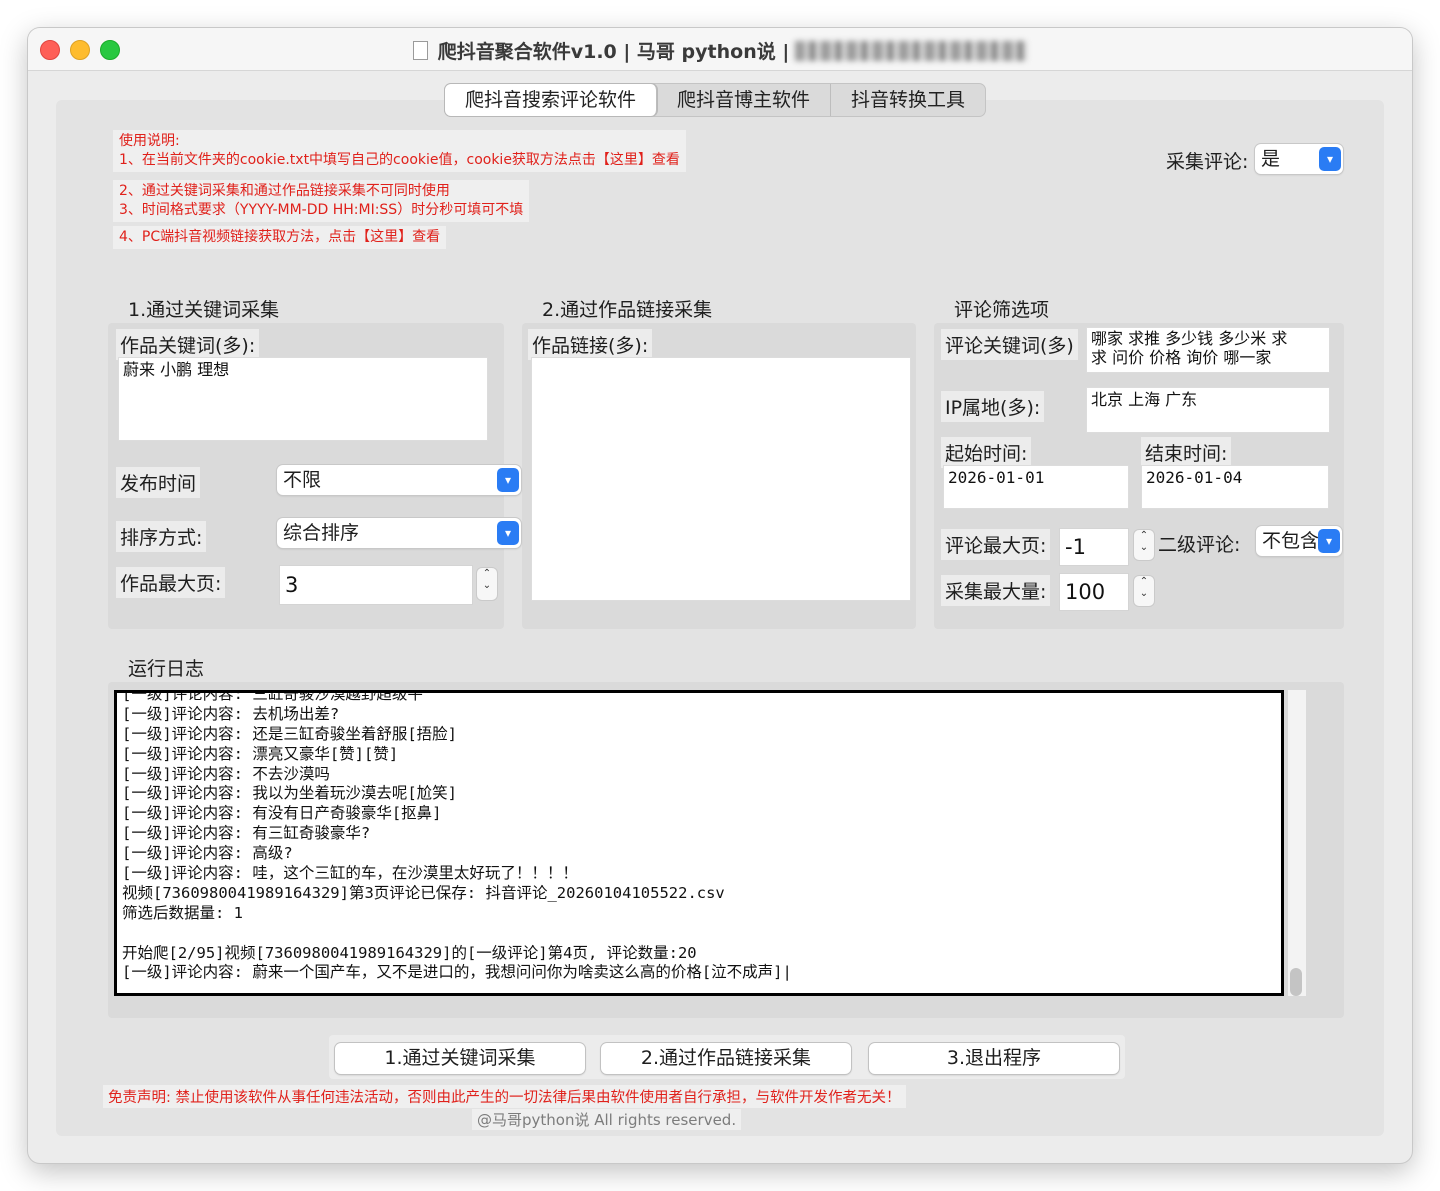 The image size is (1440, 1191). I want to click on max-comment-page-label: 评论最大页:, so click(996, 544).